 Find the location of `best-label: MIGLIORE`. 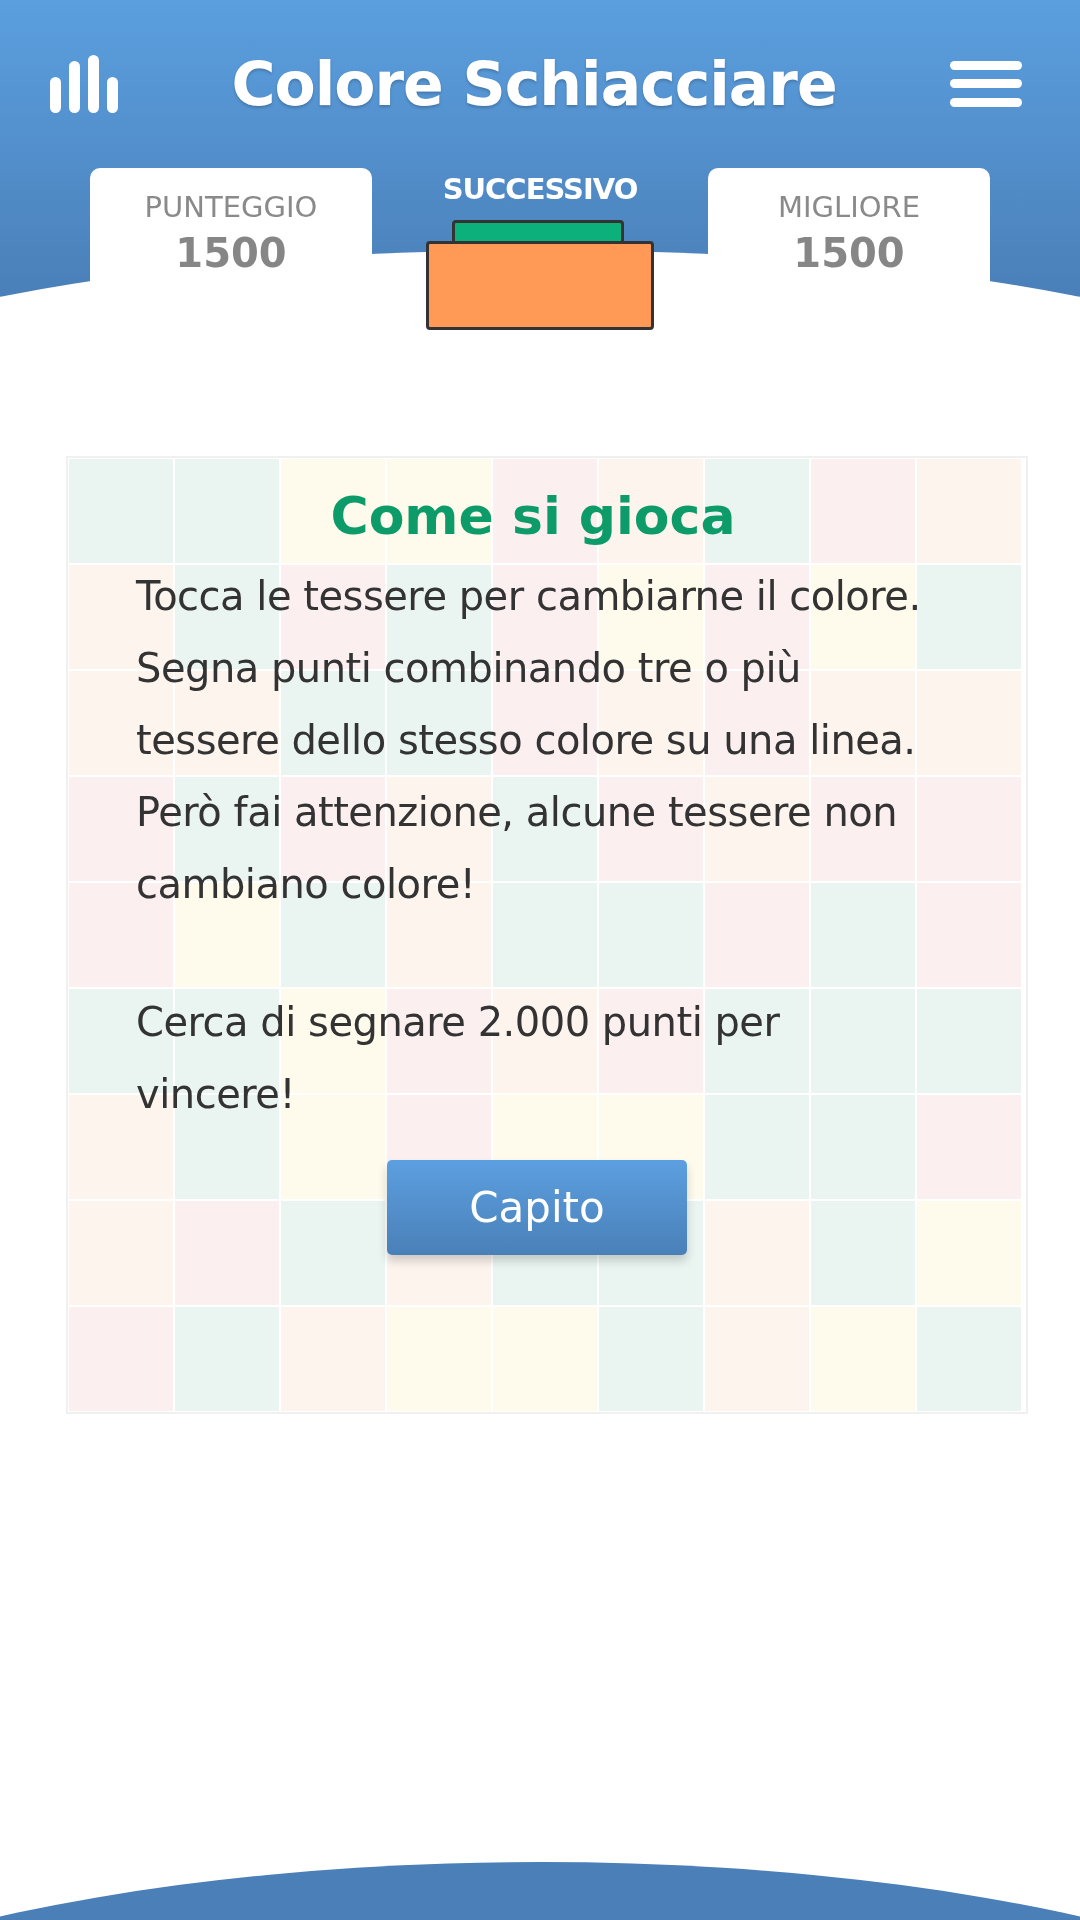

best-label: MIGLIORE is located at coordinates (849, 207).